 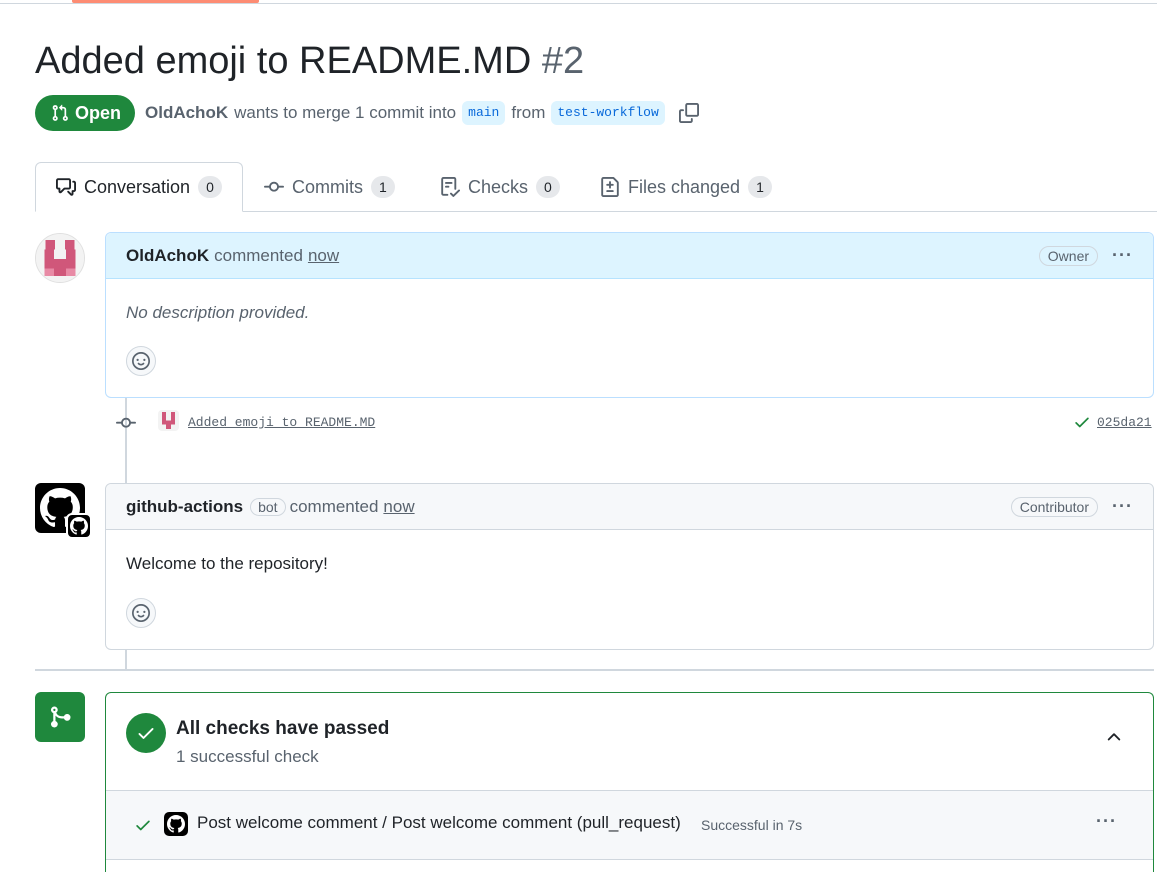 What do you see at coordinates (450, 187) in the screenshot?
I see `checklist-icon` at bounding box center [450, 187].